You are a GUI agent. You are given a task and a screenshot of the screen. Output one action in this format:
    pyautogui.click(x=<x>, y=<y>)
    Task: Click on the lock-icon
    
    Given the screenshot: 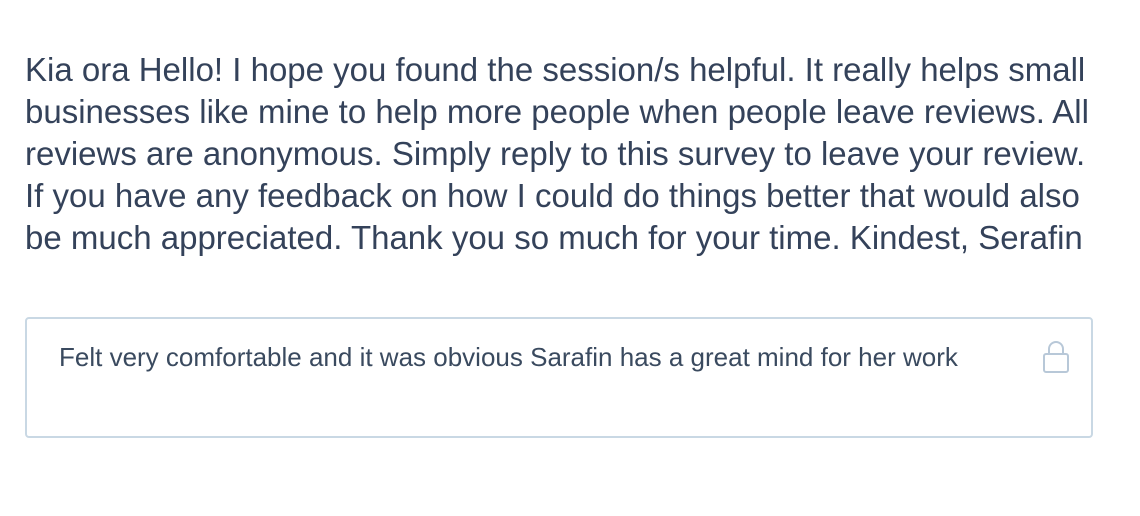 What is the action you would take?
    pyautogui.click(x=1056, y=356)
    